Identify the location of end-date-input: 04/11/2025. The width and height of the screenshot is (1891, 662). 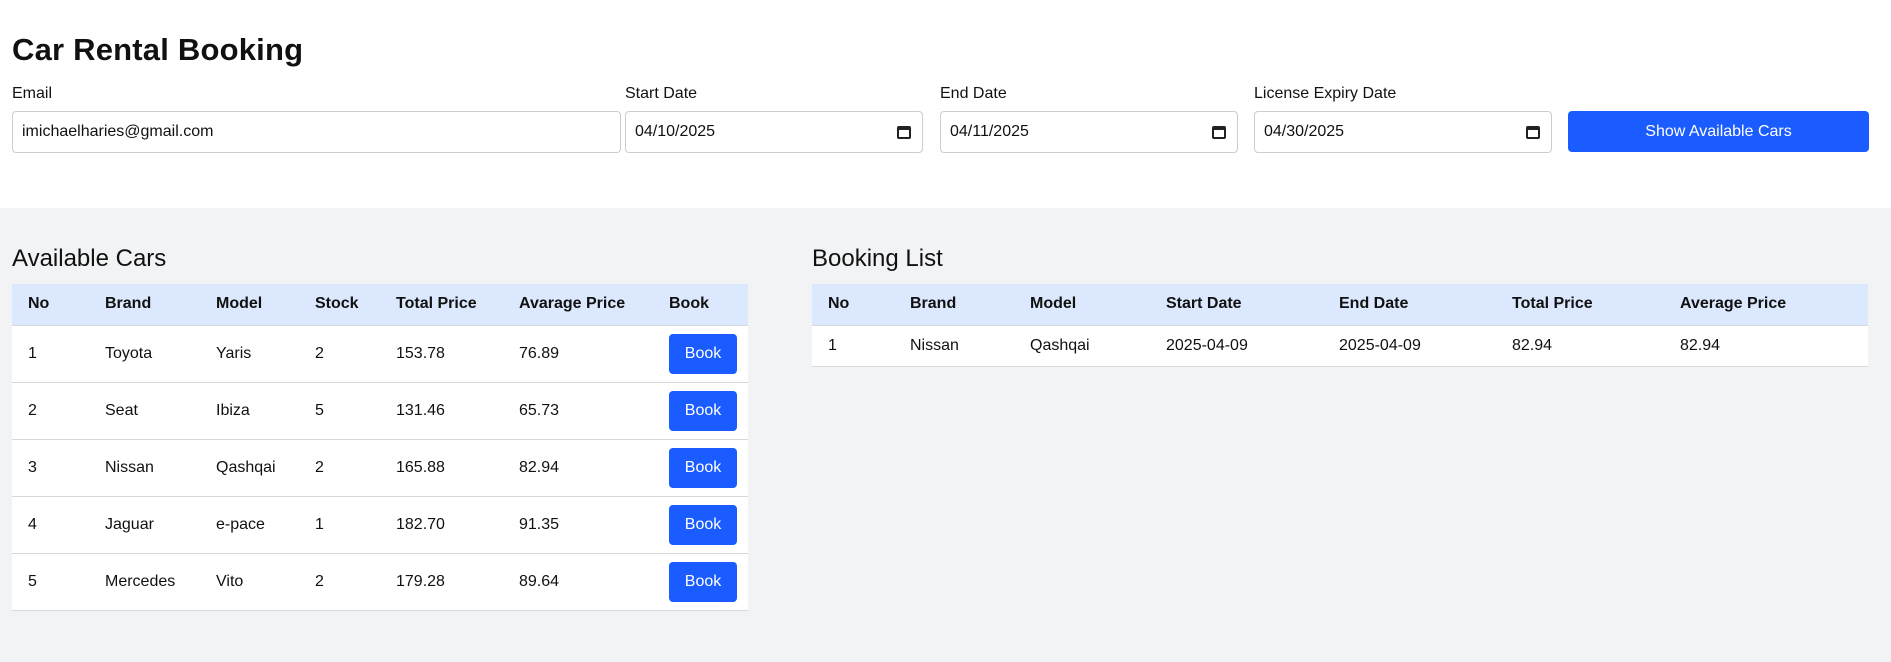
(1089, 132).